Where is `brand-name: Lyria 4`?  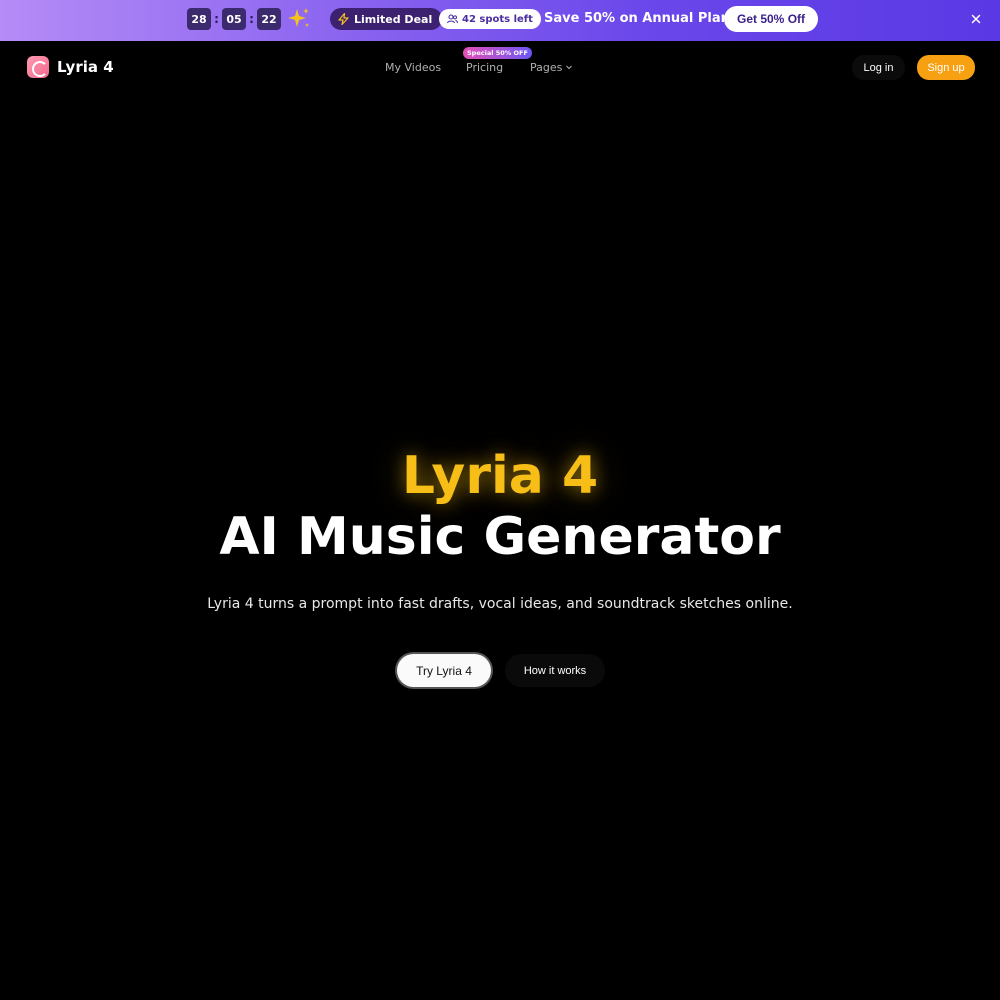 brand-name: Lyria 4 is located at coordinates (85, 67).